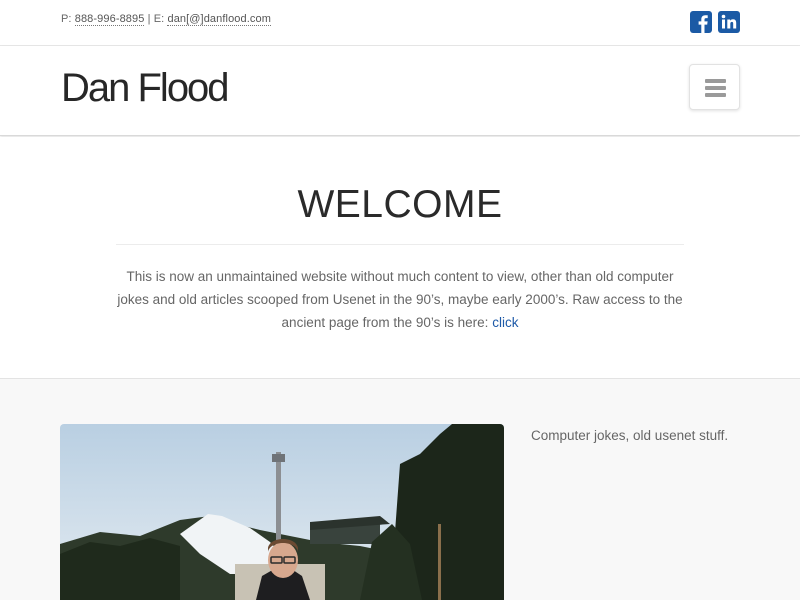 The image size is (800, 600). What do you see at coordinates (400, 23) in the screenshot?
I see `top-bar: P: 888-996-8895 | E: dan[@]danflood.com` at bounding box center [400, 23].